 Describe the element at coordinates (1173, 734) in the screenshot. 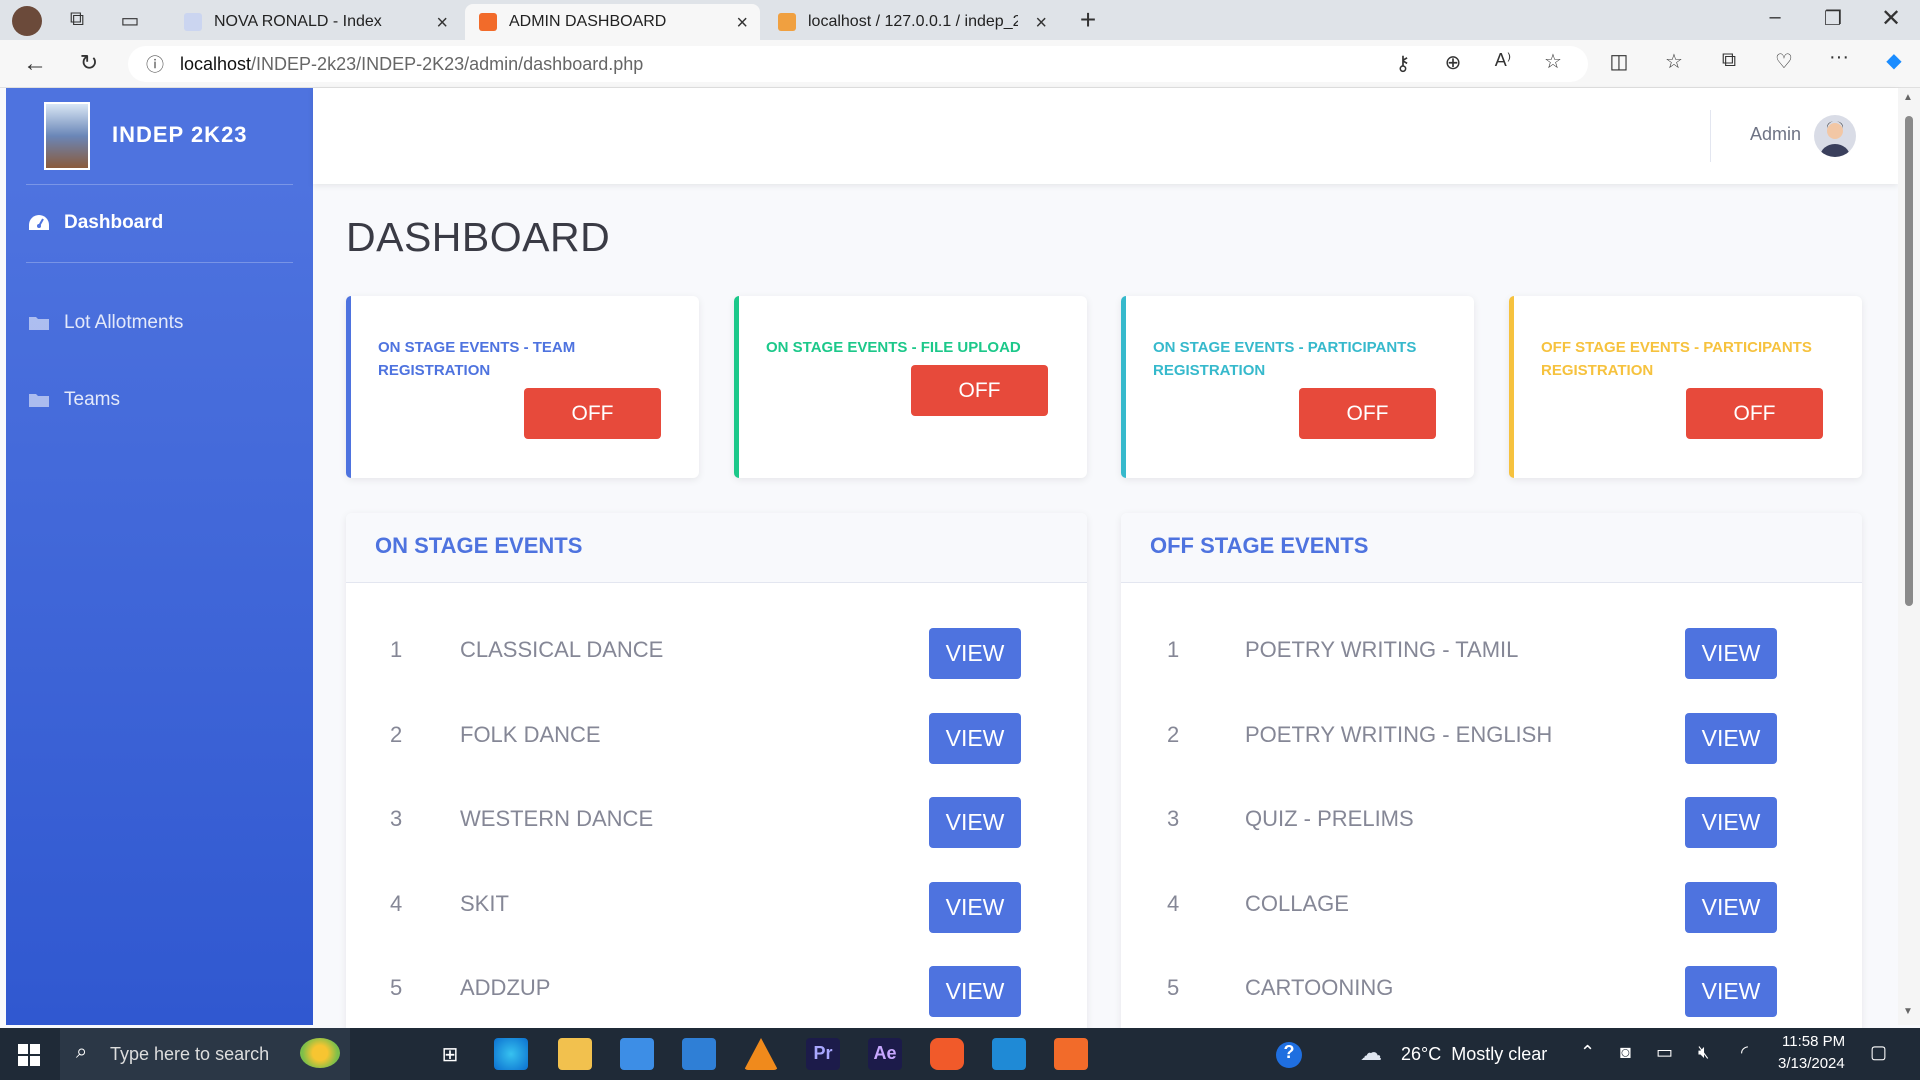

I see `row-number: 2` at that location.